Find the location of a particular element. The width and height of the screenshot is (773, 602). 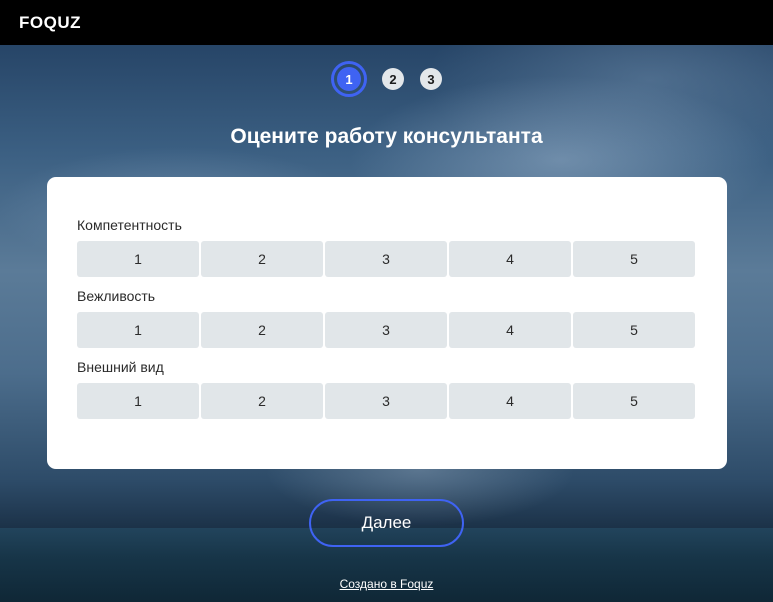

step-indicator: 1 2 3 is located at coordinates (386, 79).